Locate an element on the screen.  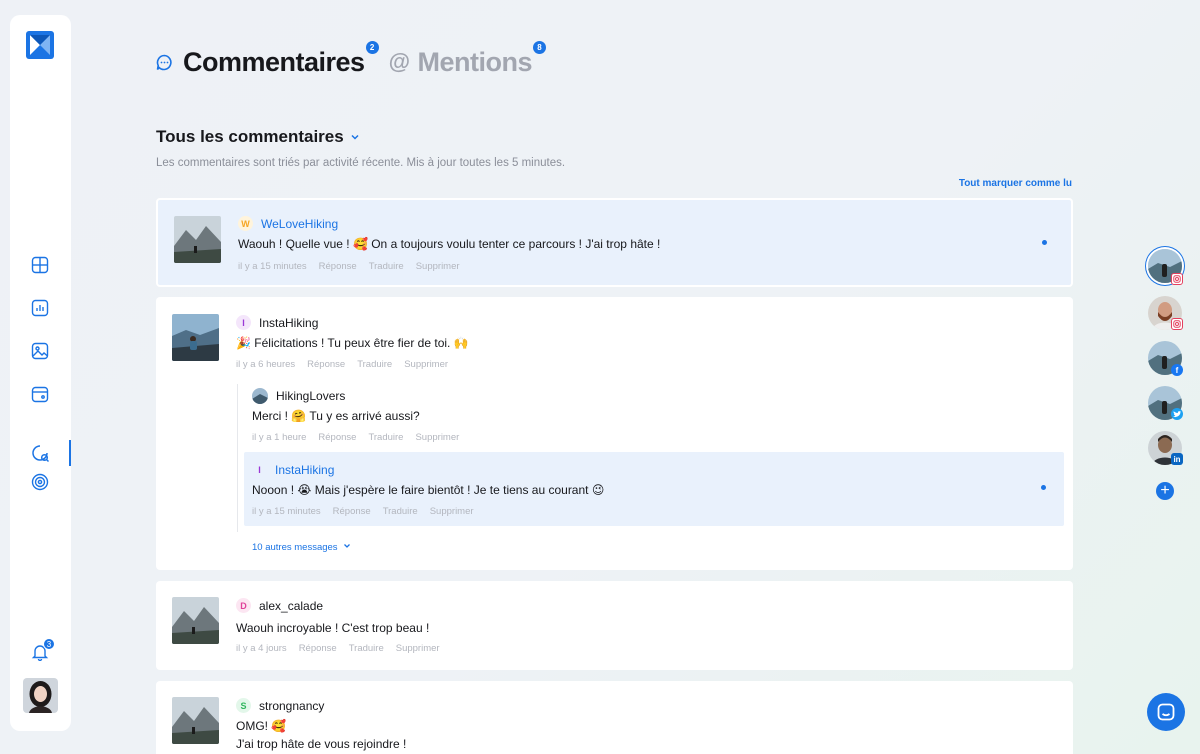
tab-comments: Commentaires 2 is located at coordinates (267, 59).